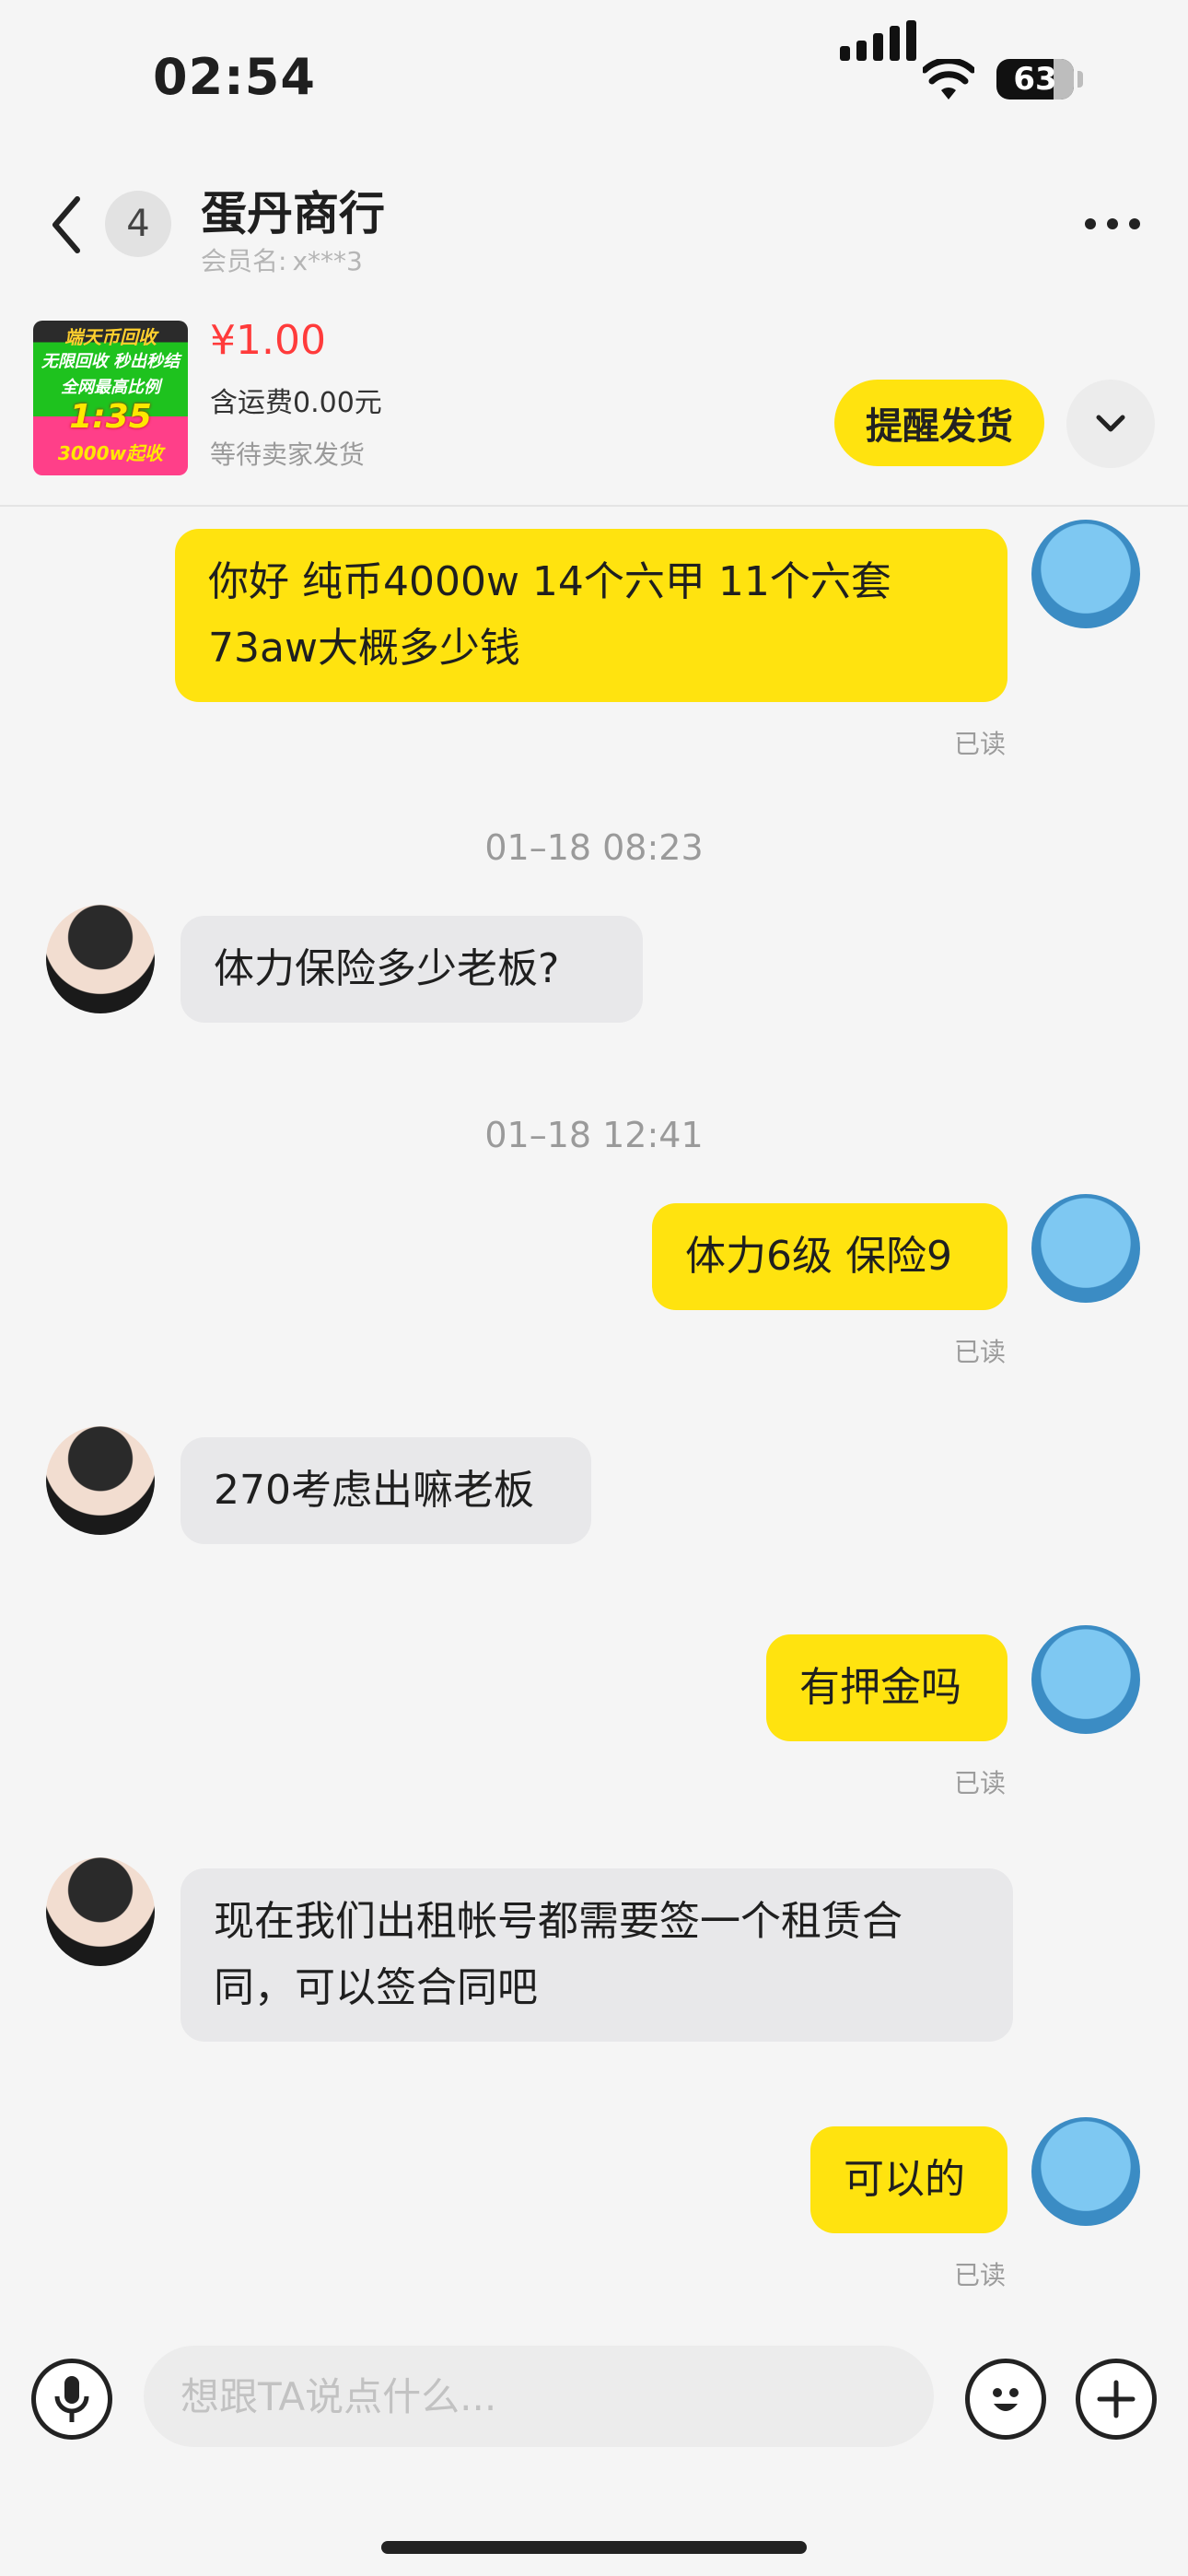 The height and width of the screenshot is (2576, 1188). I want to click on plus-icon, so click(1116, 2399).